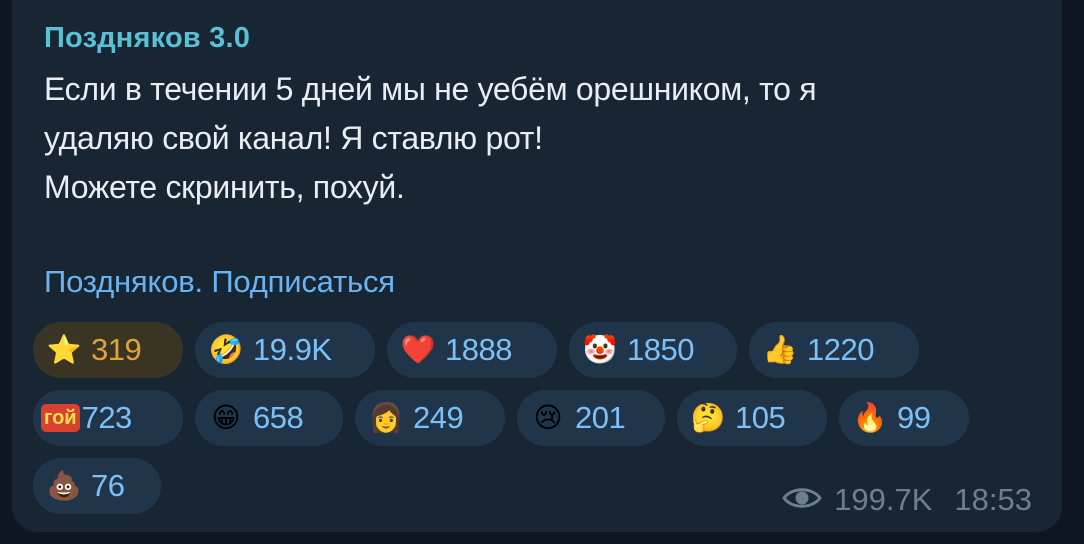 The height and width of the screenshot is (544, 1084). I want to click on reaction-rofl: 🤣 19.9K, so click(285, 350).